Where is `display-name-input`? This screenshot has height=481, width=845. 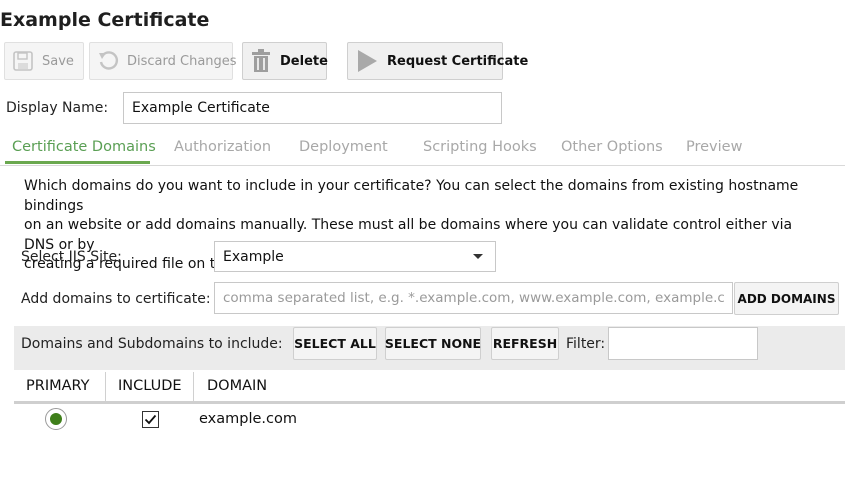
display-name-input is located at coordinates (312, 108).